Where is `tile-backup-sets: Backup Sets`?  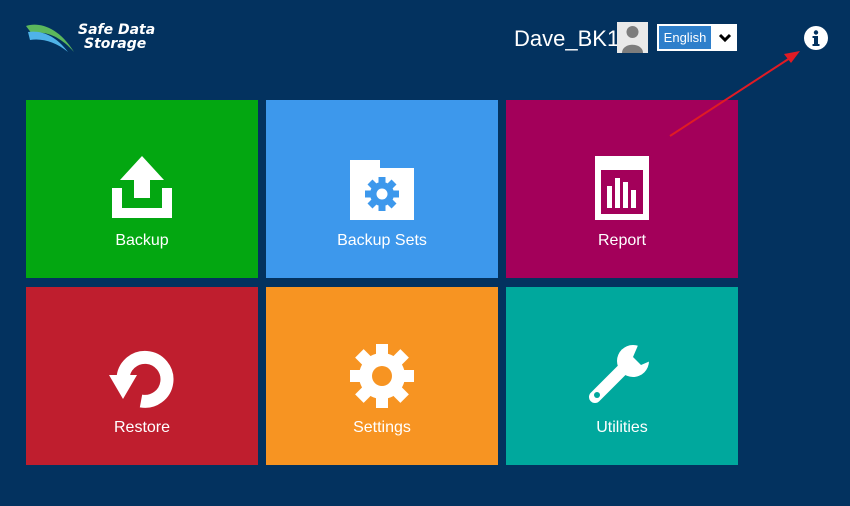
tile-backup-sets: Backup Sets is located at coordinates (382, 189).